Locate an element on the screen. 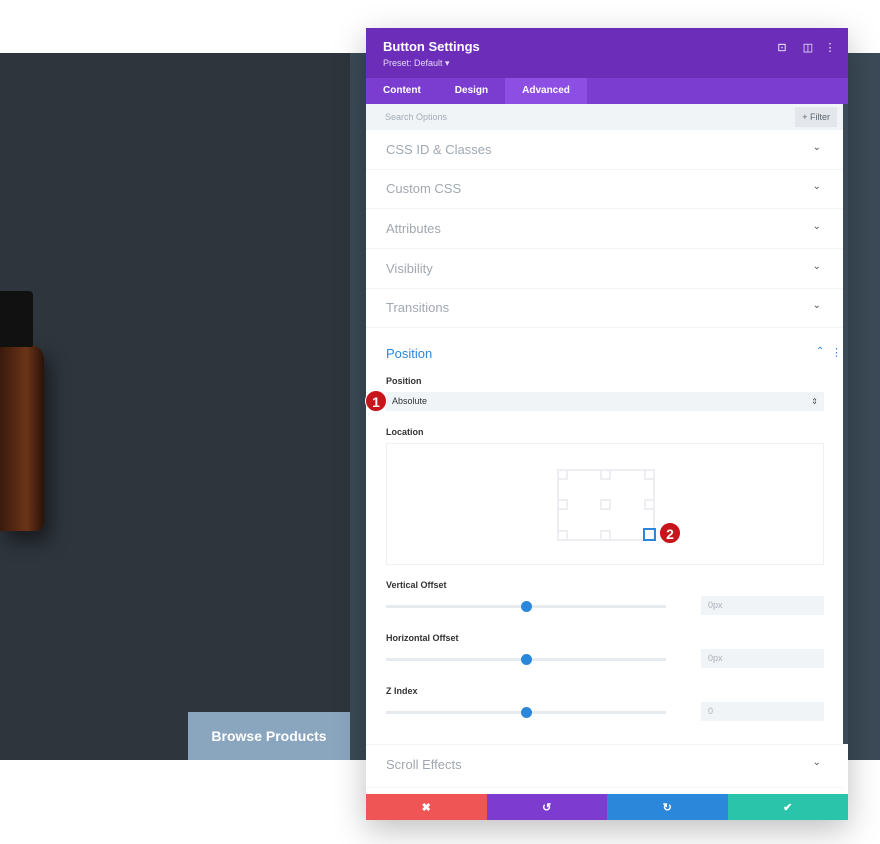 Image resolution: width=880 pixels, height=844 pixels. location-grid is located at coordinates (606, 505).